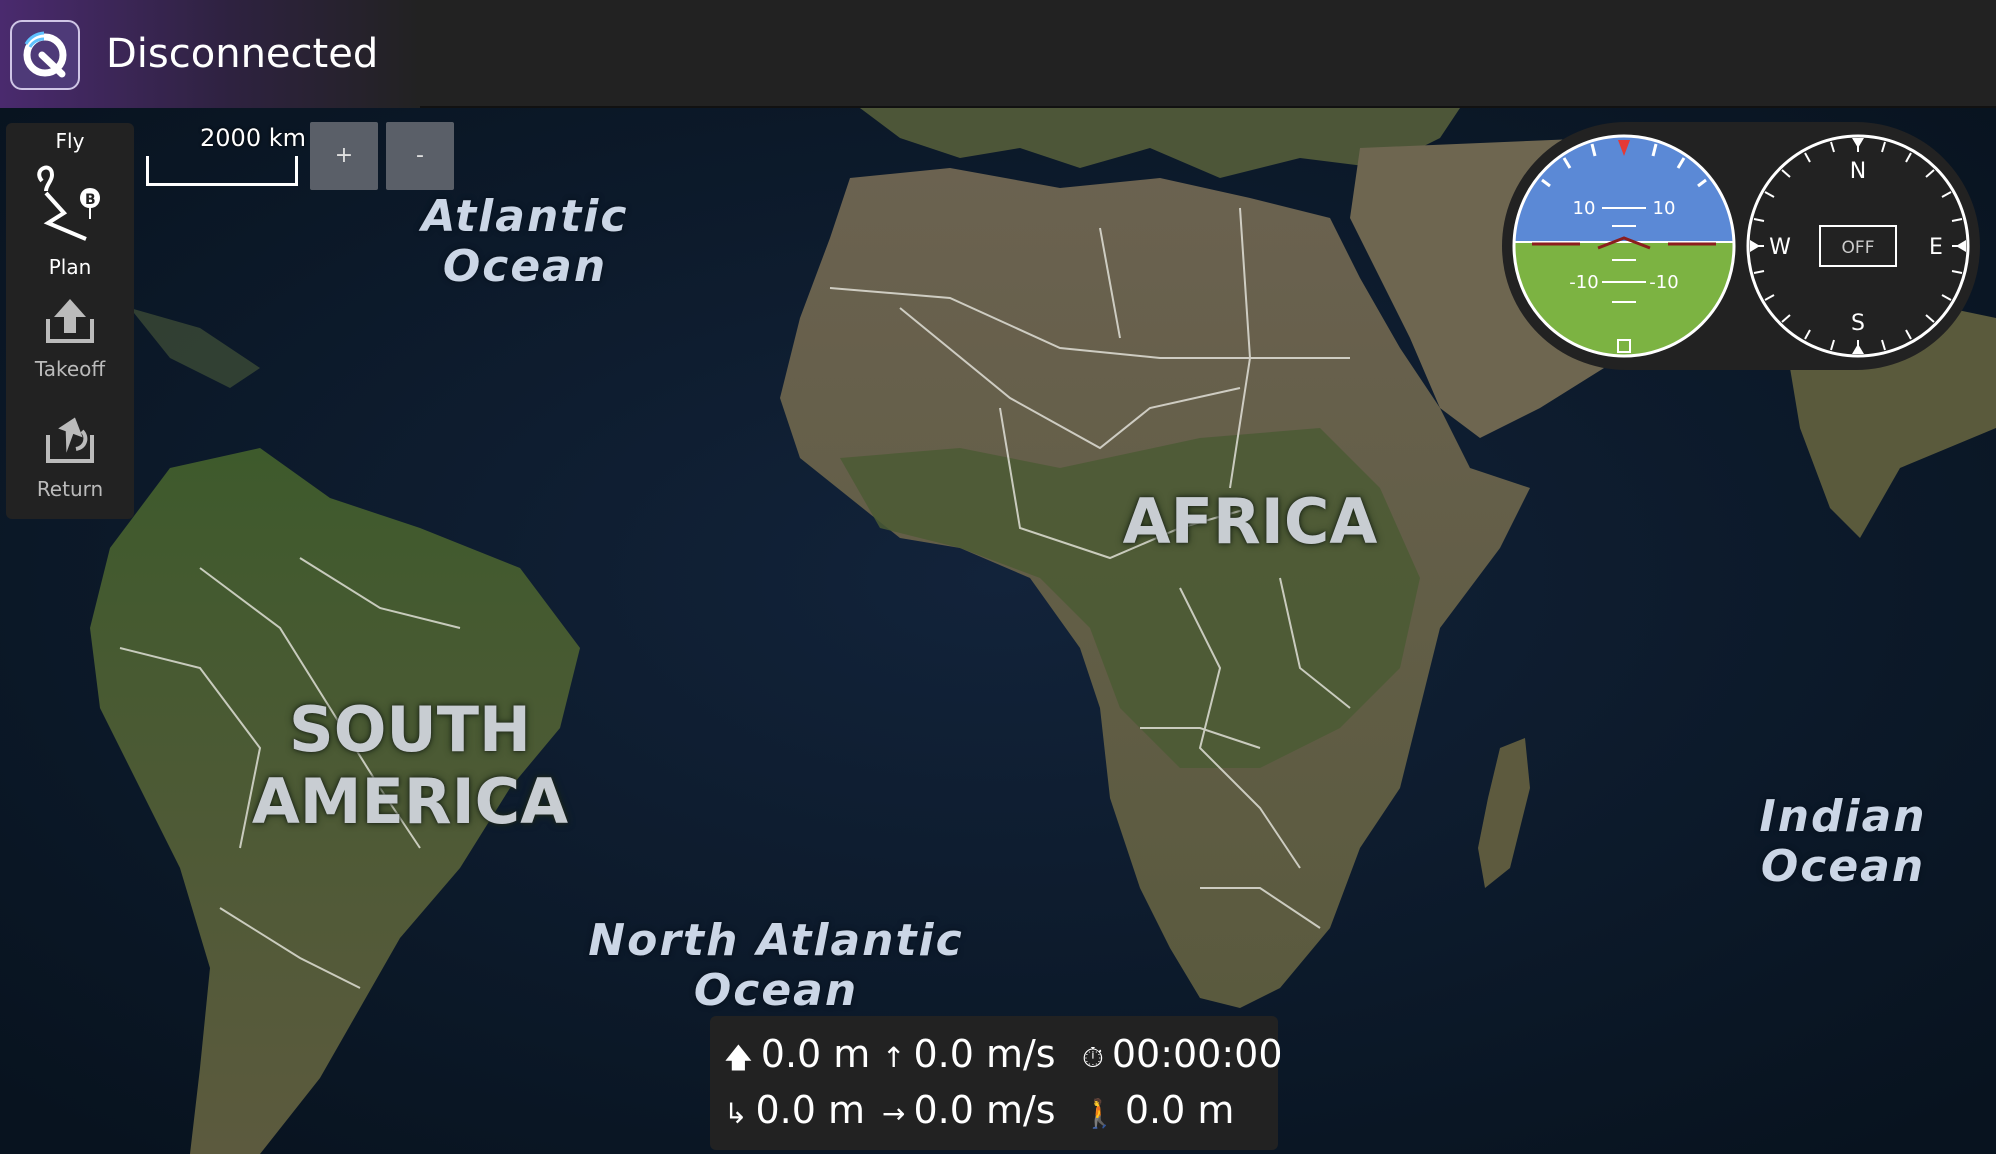 The image size is (1996, 1154). I want to click on vertical-speed-value: ↑ 0.0 m/s, so click(969, 1056).